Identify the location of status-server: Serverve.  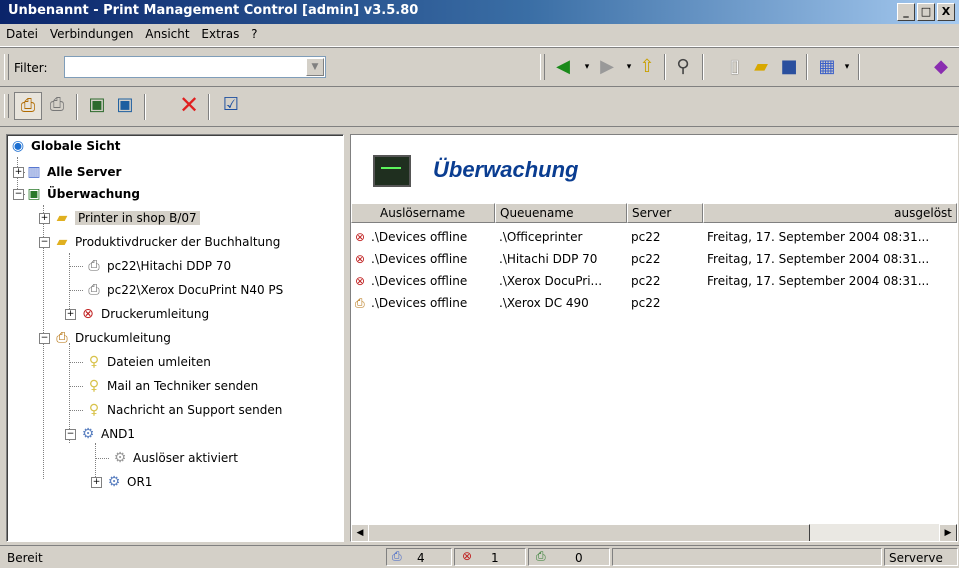
(921, 557).